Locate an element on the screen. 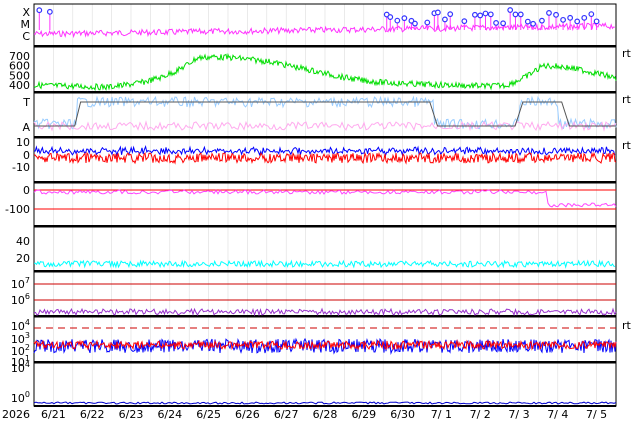  imf-tick-label: 10 is located at coordinates (23, 142).